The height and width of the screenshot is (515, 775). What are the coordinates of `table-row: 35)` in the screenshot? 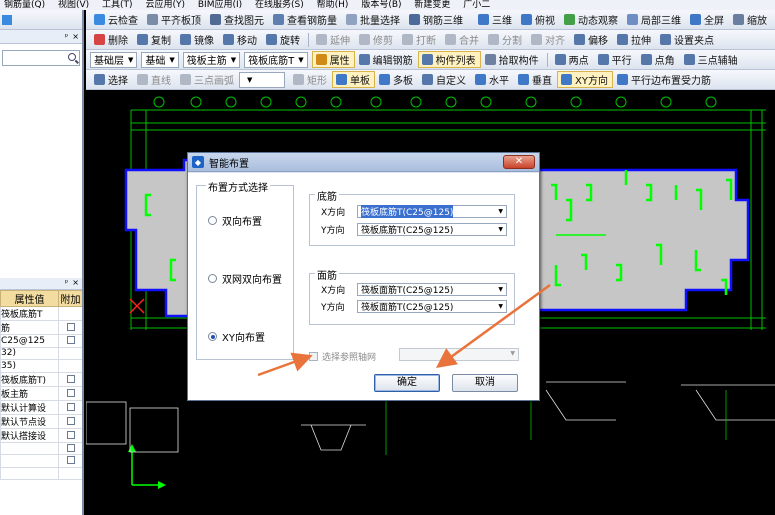 It's located at (41, 366).